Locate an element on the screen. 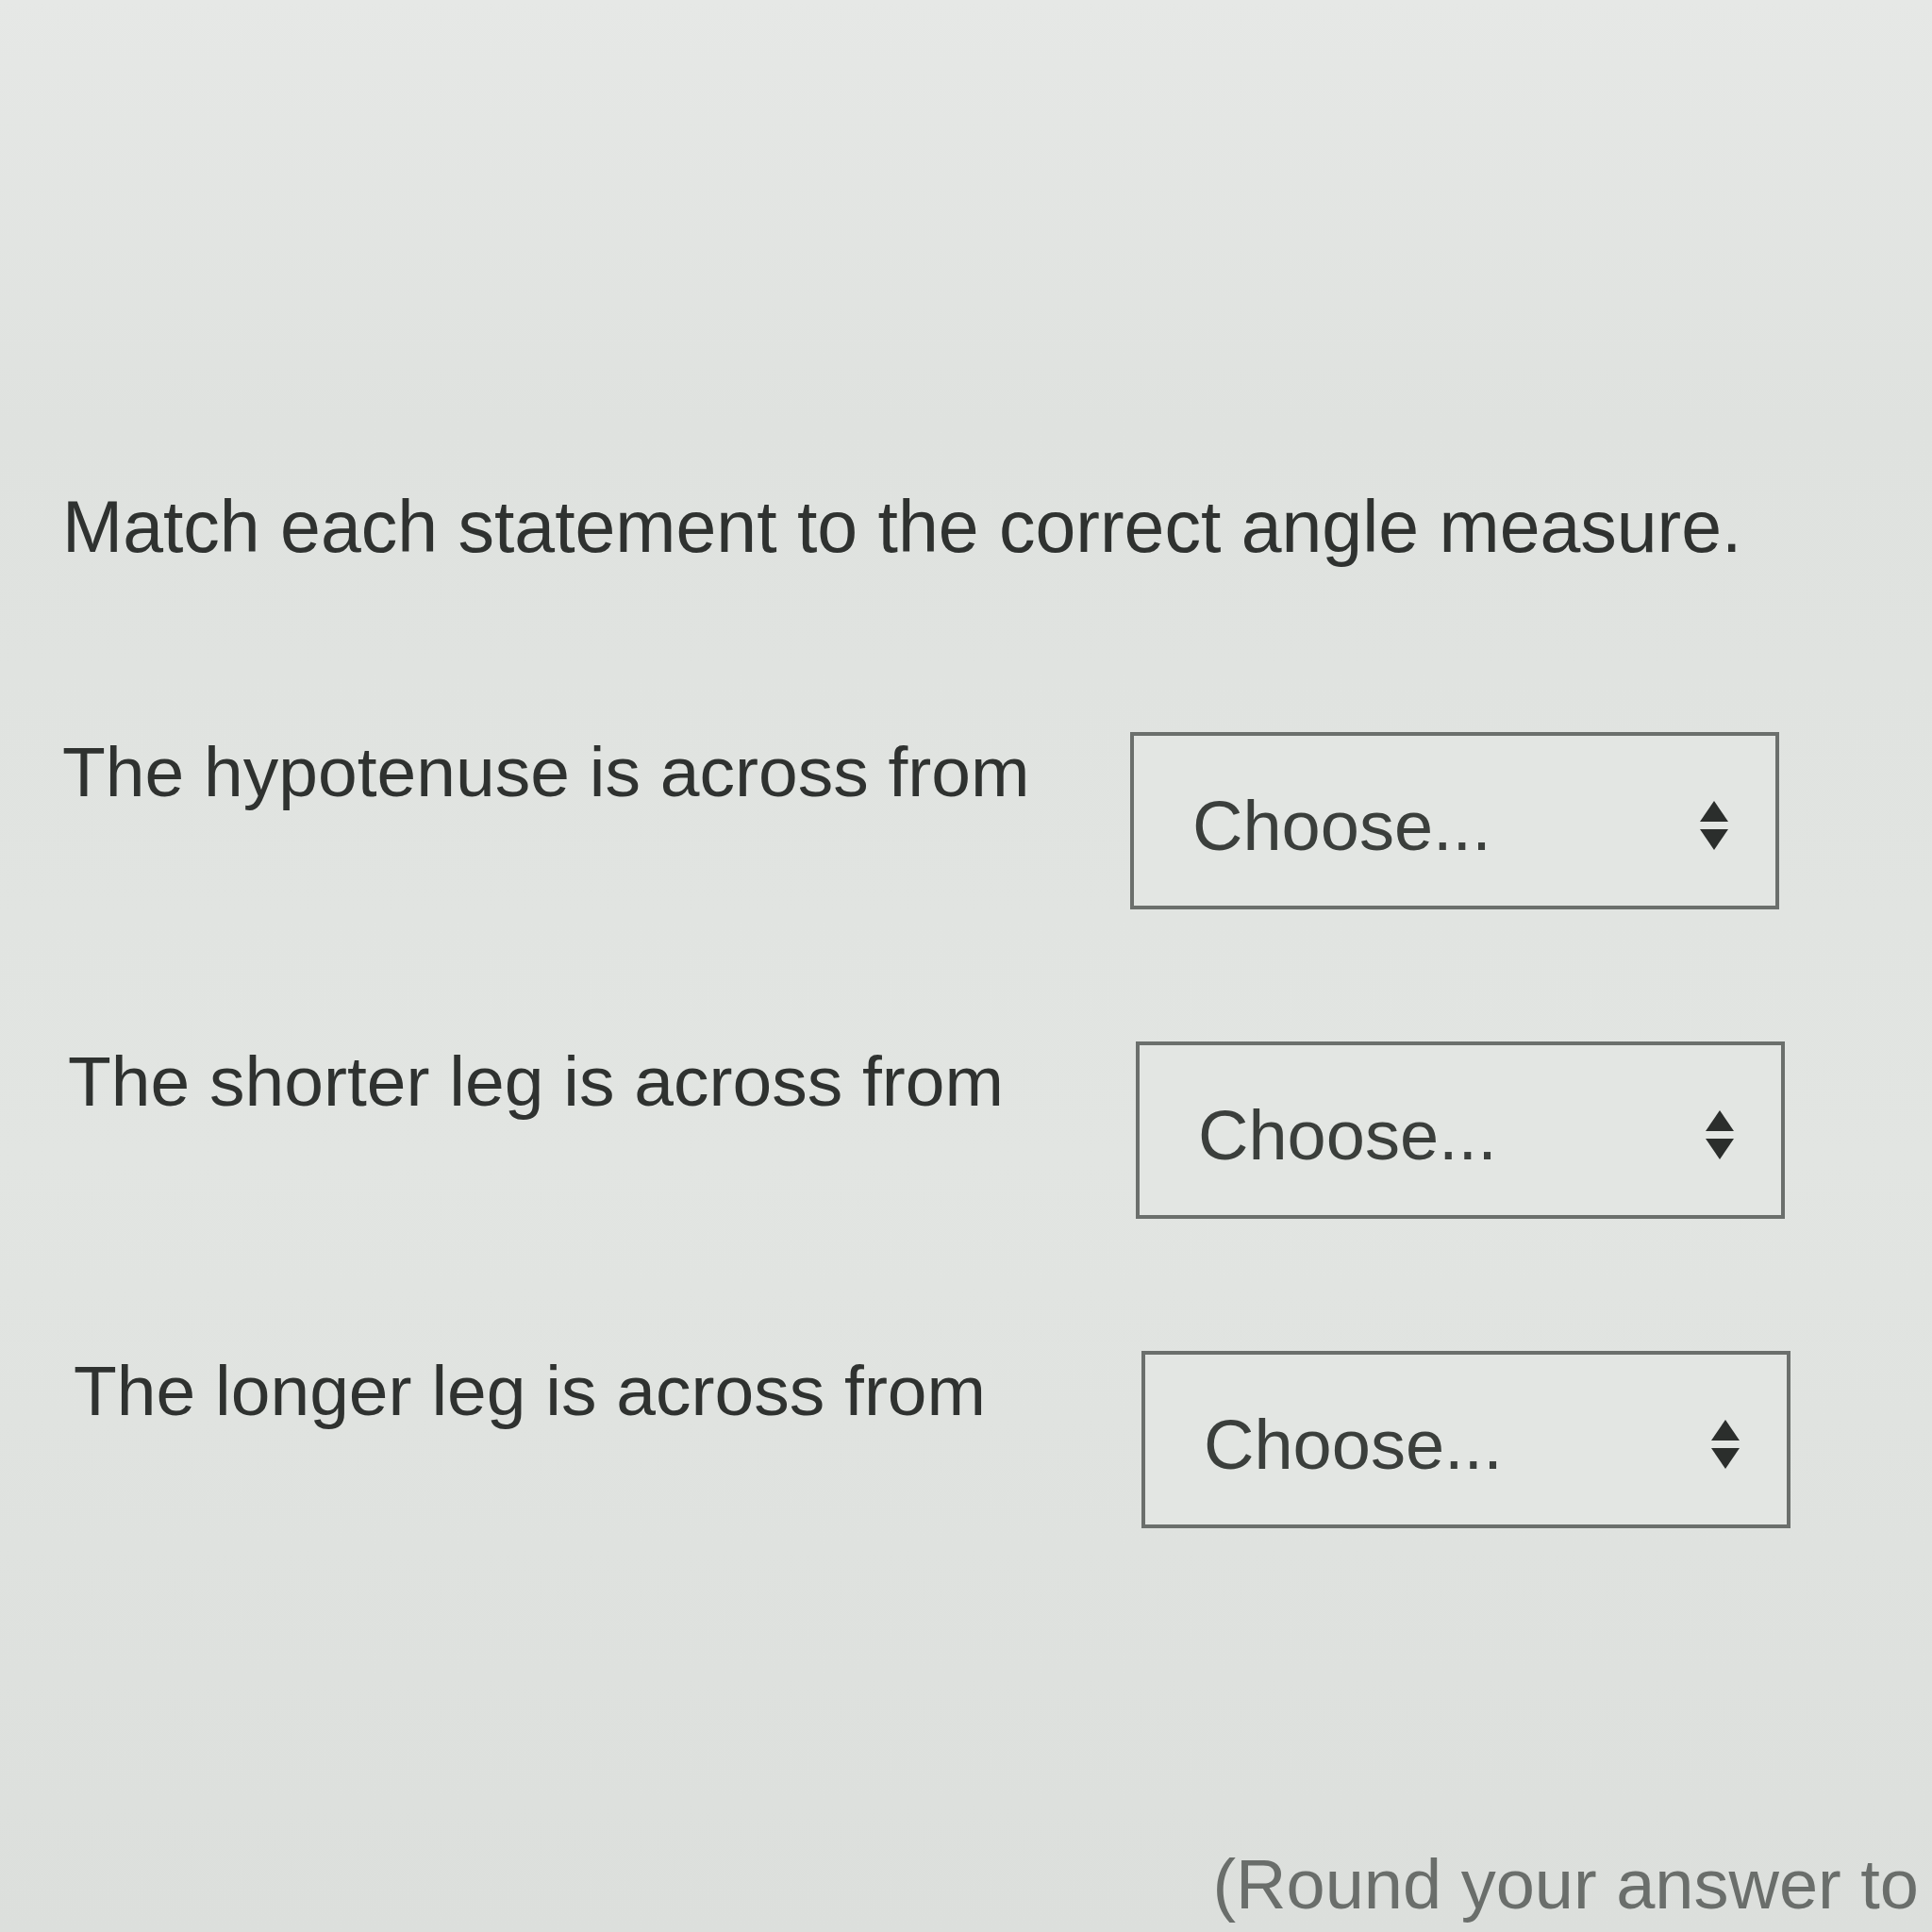 This screenshot has width=1932, height=1932. instruction-text: (Round your answer to is located at coordinates (1566, 1885).